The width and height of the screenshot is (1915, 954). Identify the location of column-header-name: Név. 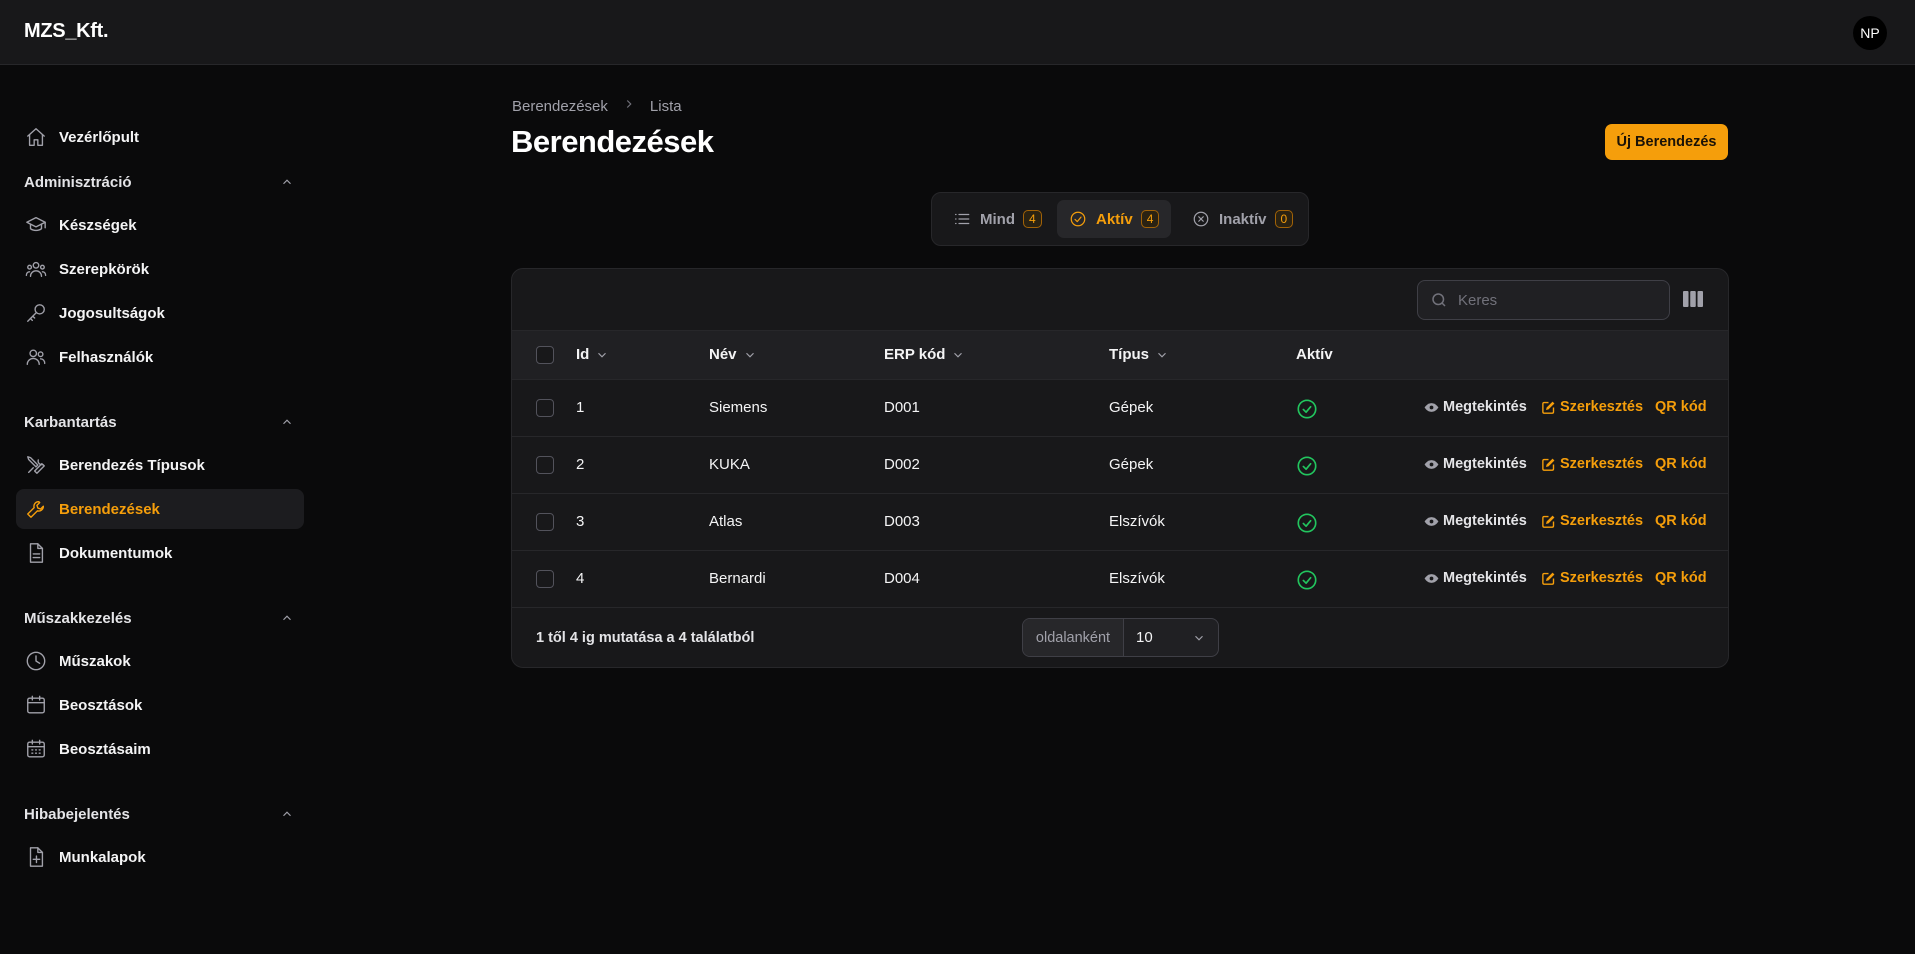
(733, 354).